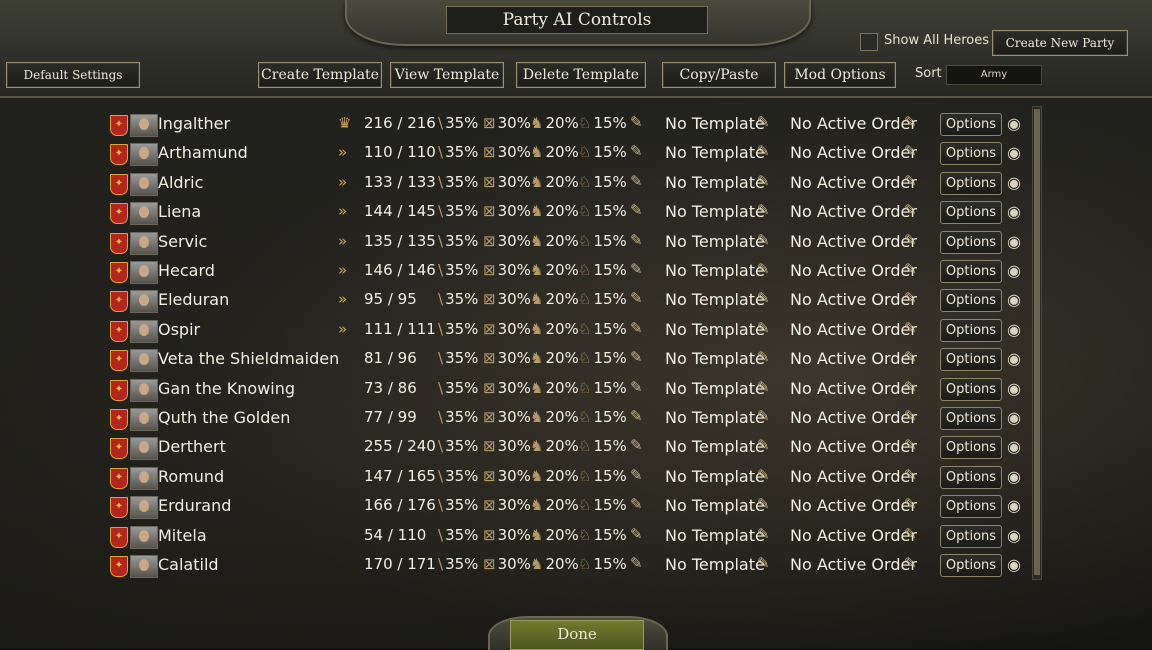 The image size is (1152, 650). I want to click on scrollbar, so click(1037, 343).